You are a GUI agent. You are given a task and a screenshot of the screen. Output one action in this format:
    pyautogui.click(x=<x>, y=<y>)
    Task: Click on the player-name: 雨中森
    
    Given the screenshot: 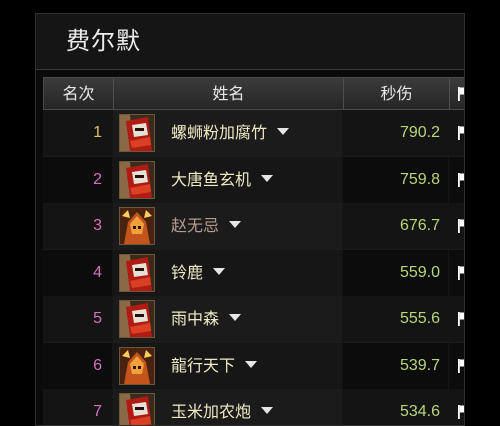 What is the action you would take?
    pyautogui.click(x=206, y=319)
    